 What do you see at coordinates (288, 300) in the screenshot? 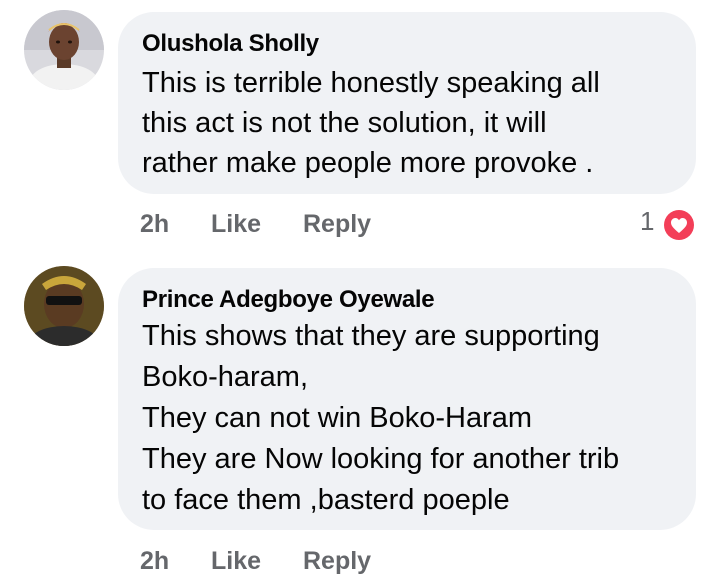
I see `comment-author: Prince Adegboye Oyewale` at bounding box center [288, 300].